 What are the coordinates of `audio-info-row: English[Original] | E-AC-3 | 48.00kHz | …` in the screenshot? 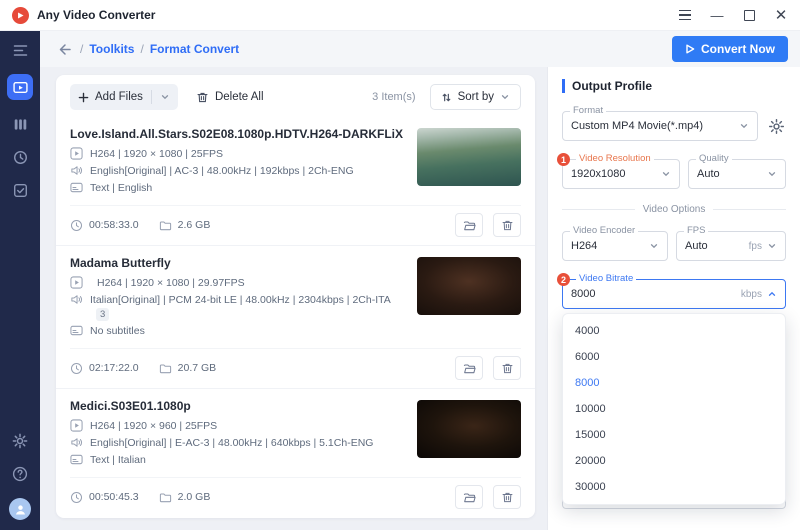 It's located at (237, 443).